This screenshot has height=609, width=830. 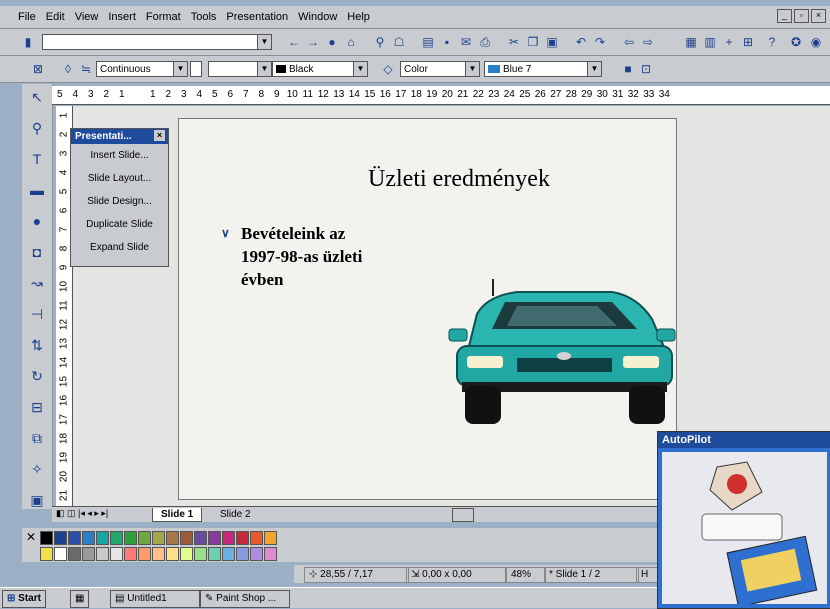 I want to click on chart-icon: ⊞, so click(x=748, y=42).